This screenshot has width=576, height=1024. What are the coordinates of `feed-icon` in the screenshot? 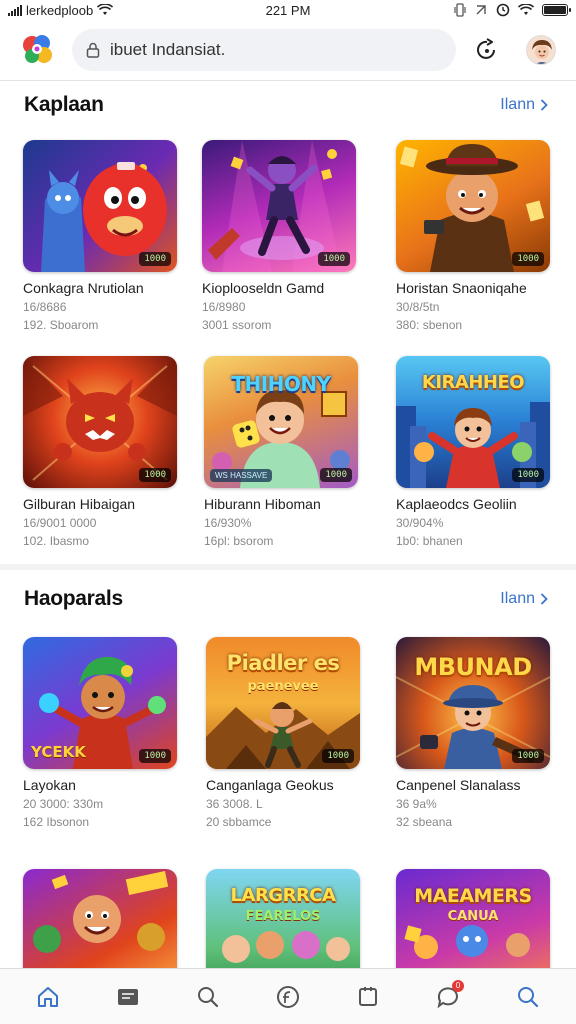 It's located at (128, 996).